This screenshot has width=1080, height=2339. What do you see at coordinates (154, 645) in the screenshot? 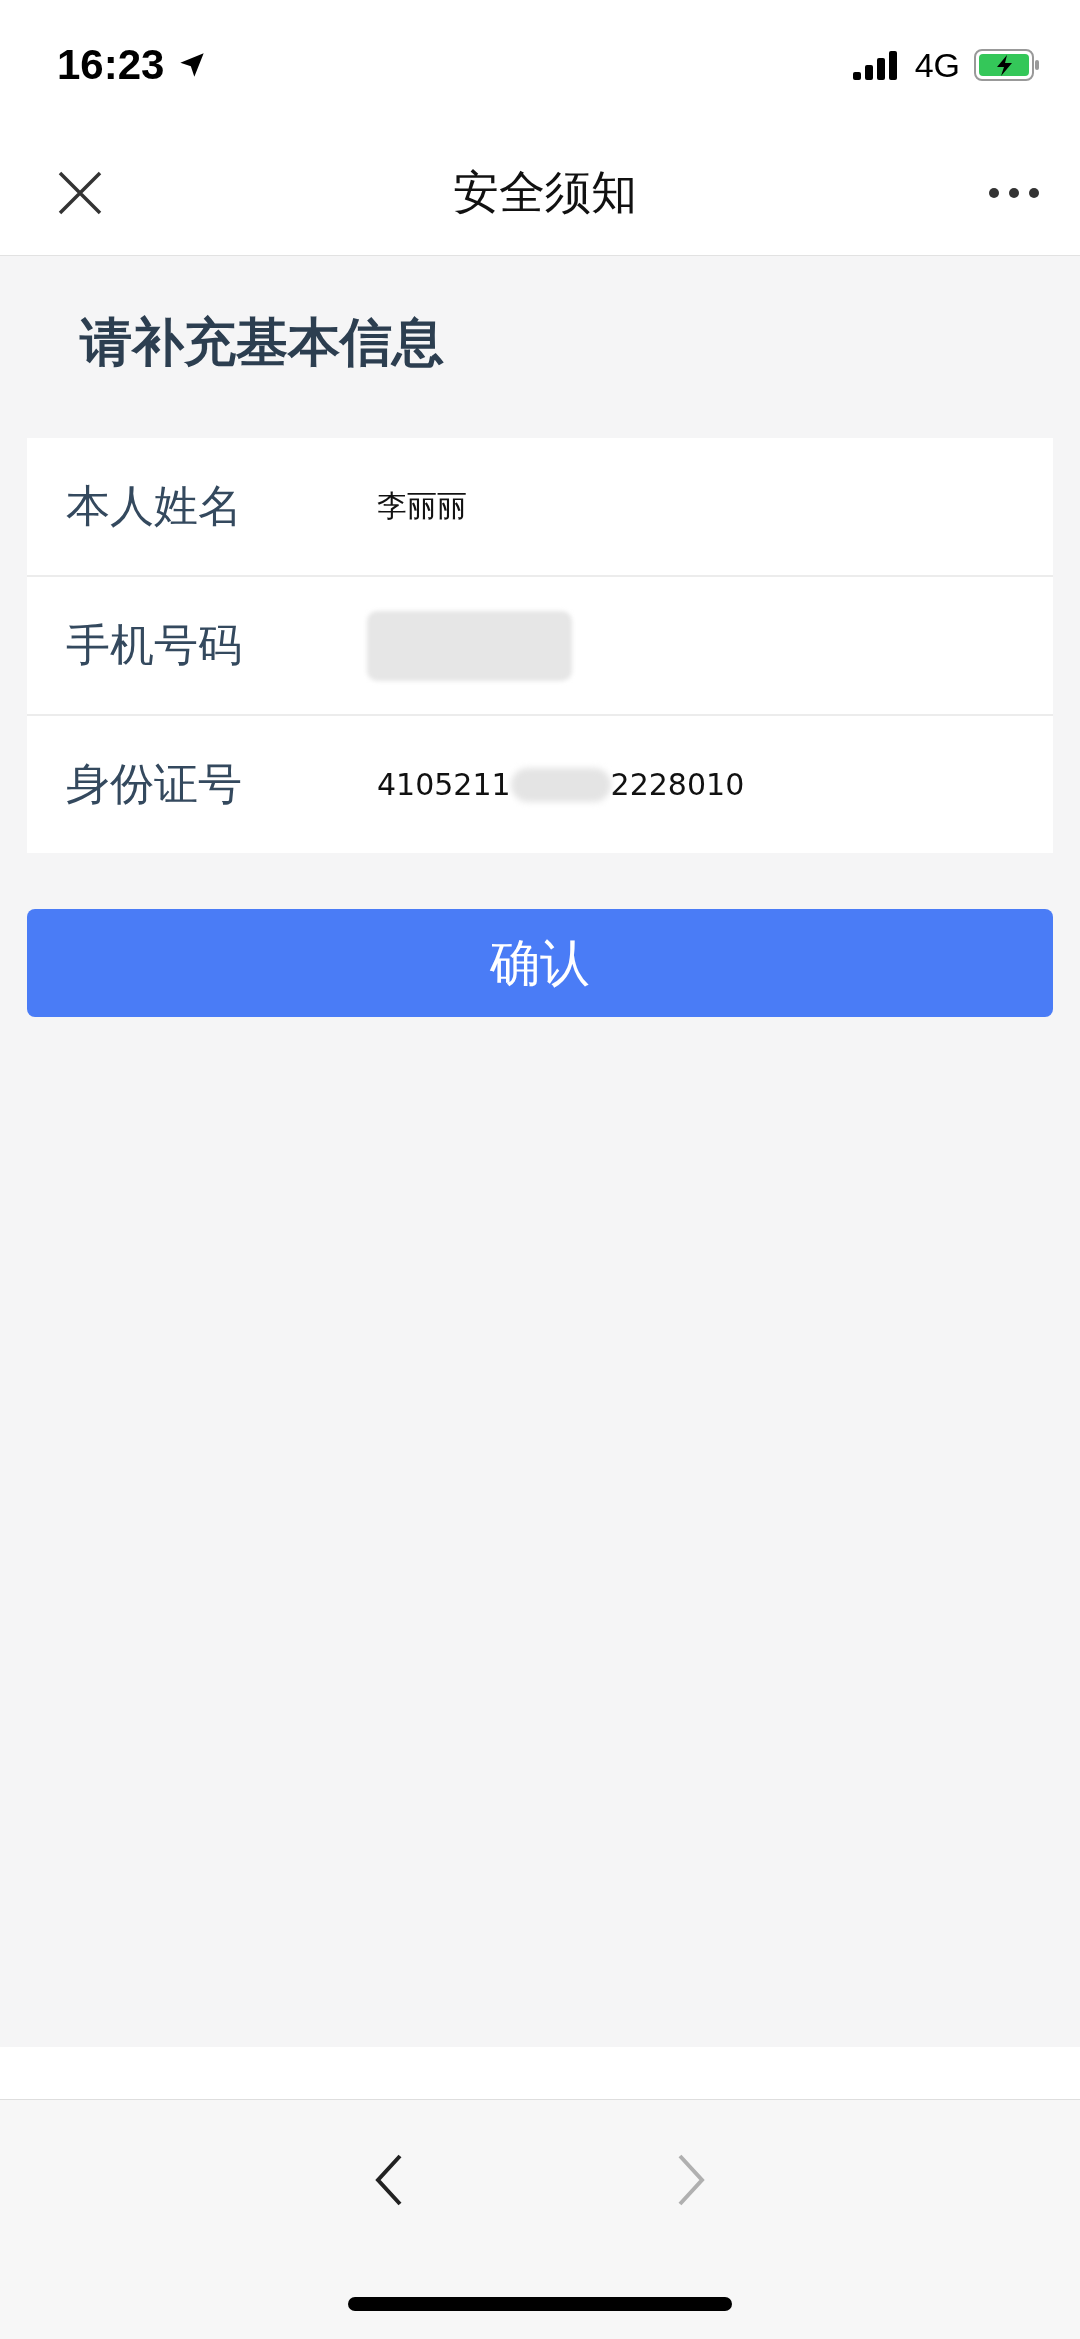
I see `field-label: 手机号码` at bounding box center [154, 645].